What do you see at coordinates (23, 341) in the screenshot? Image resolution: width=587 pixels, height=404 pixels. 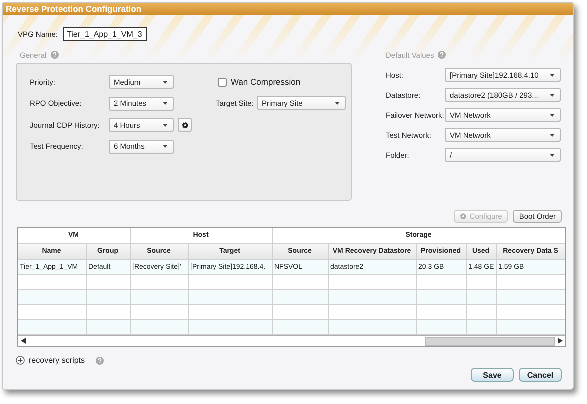 I see `scroll-left-icon` at bounding box center [23, 341].